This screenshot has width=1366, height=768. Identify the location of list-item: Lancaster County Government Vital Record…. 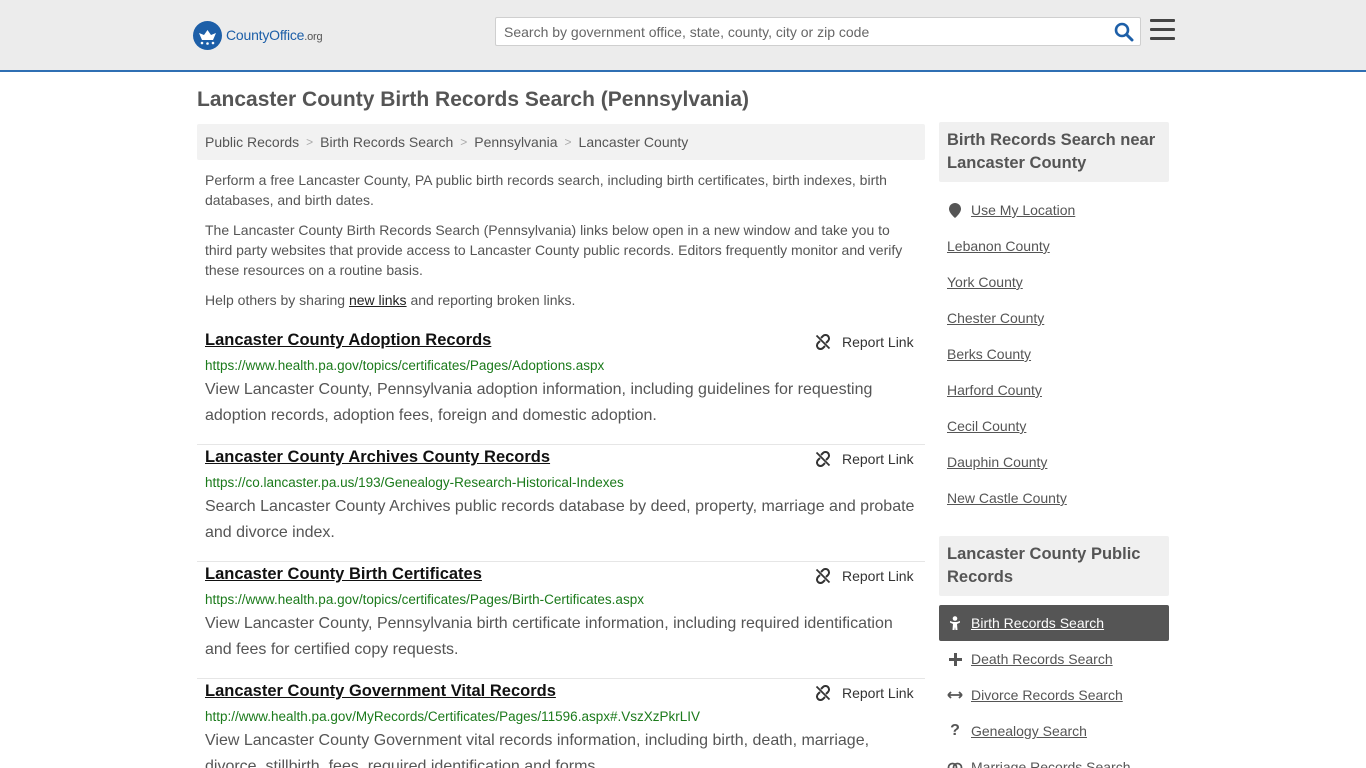
(561, 723).